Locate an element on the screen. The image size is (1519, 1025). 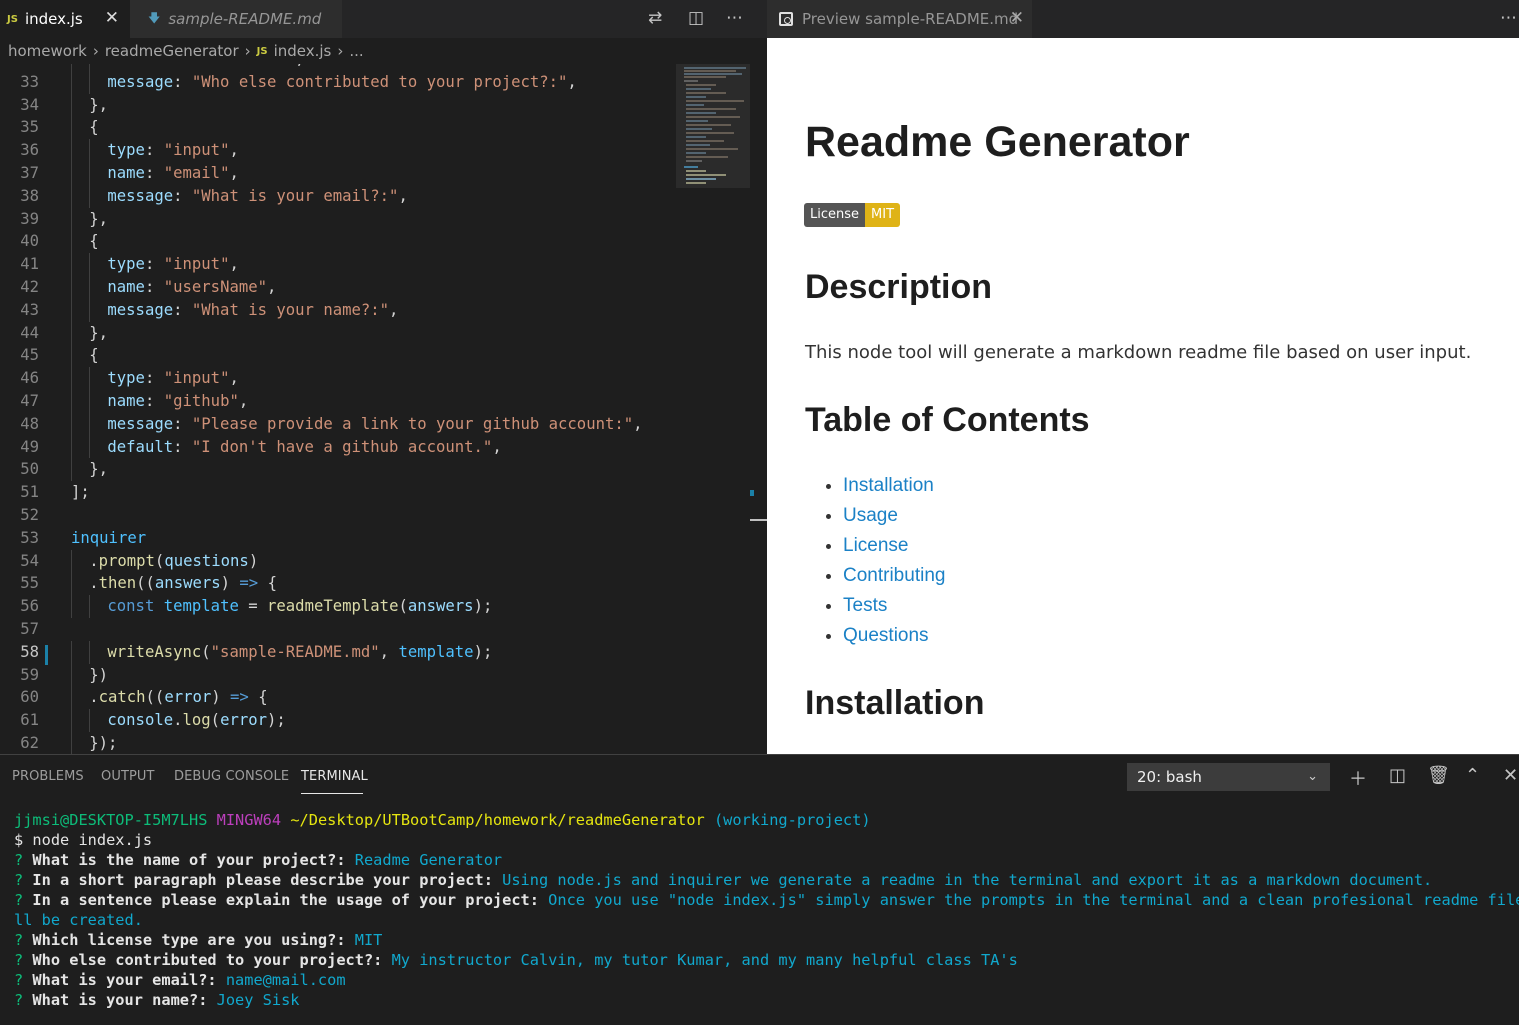
line-number: 38 is located at coordinates (29, 195).